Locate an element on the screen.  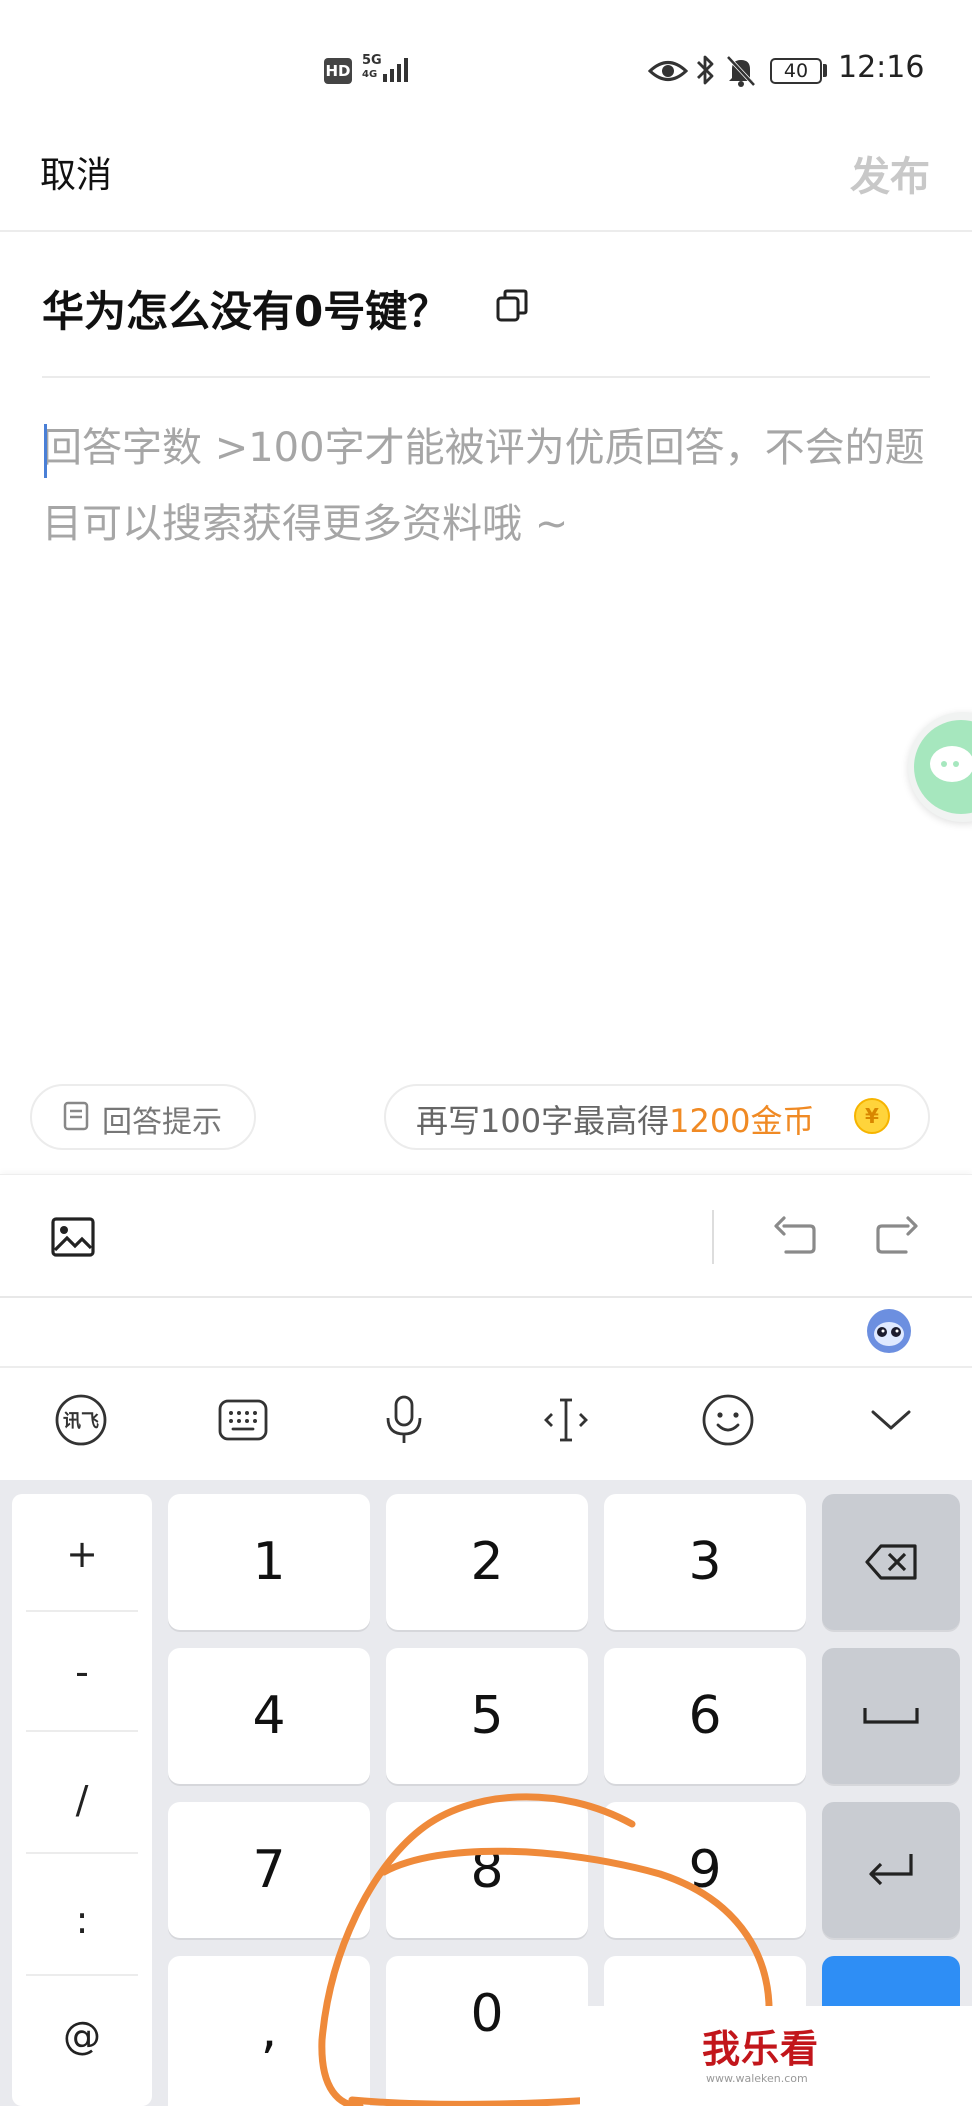
watermark-url: www.waleken.com is located at coordinates (757, 2078).